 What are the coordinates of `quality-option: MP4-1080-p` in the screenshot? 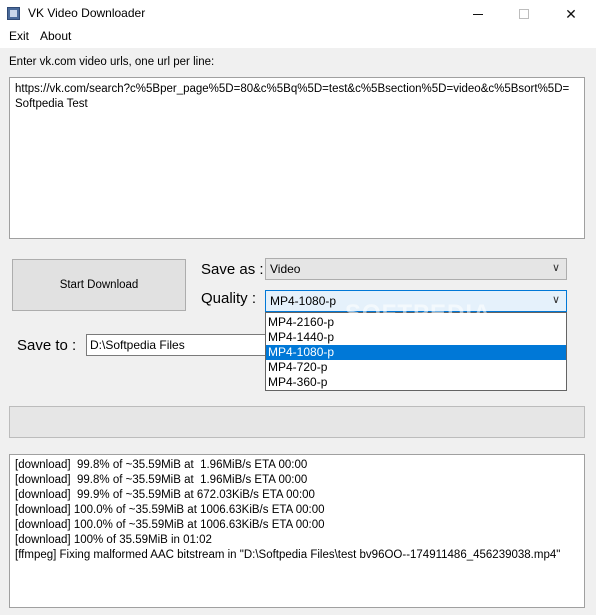 It's located at (416, 352).